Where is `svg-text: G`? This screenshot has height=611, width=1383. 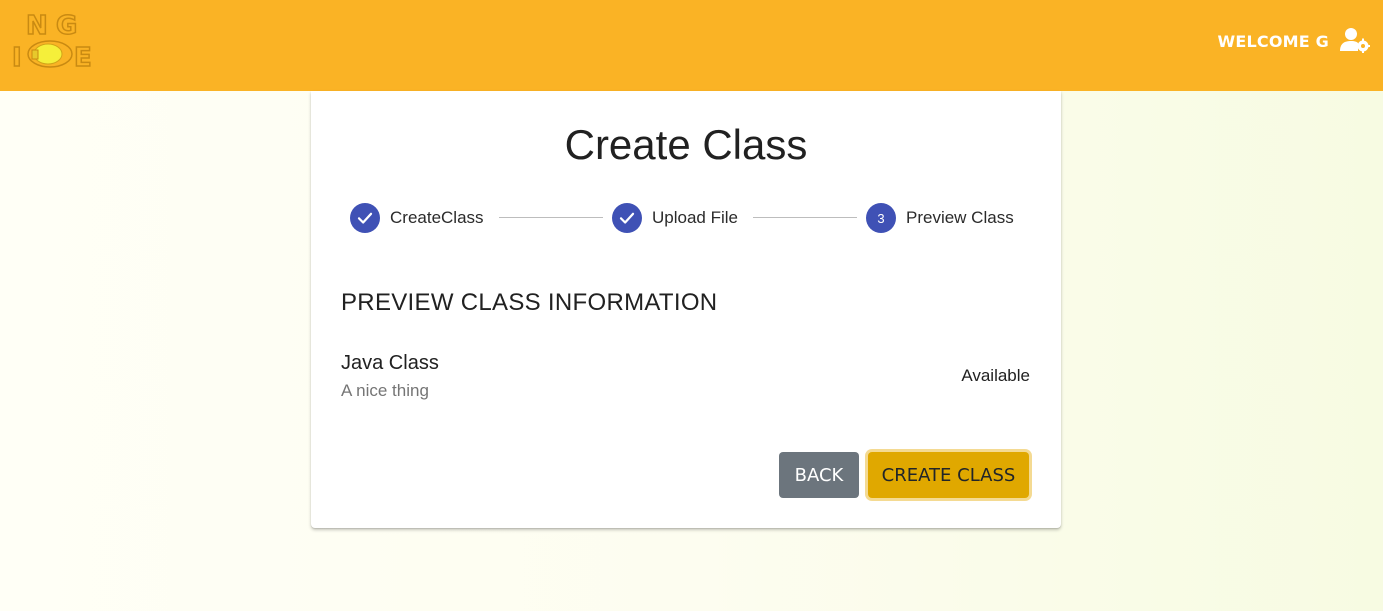
svg-text: G is located at coordinates (66, 26).